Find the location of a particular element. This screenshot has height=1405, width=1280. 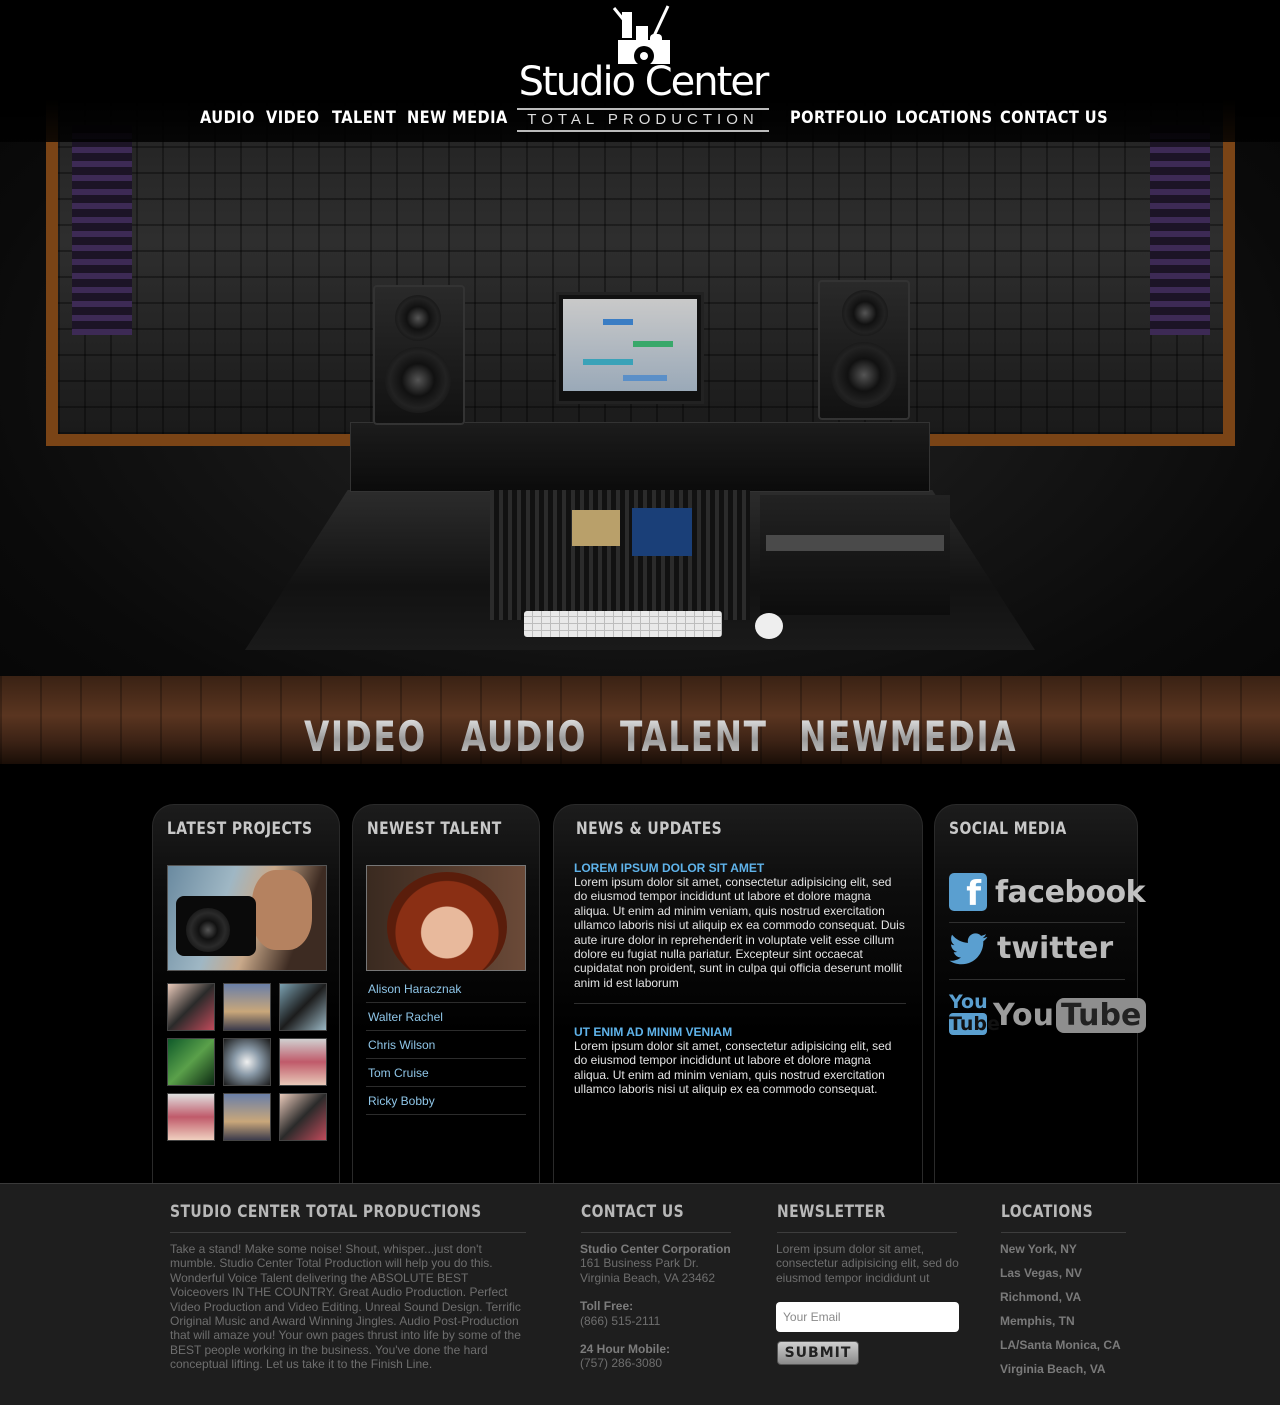

mobile-number: (757) 286-3080 is located at coordinates (665, 1363).